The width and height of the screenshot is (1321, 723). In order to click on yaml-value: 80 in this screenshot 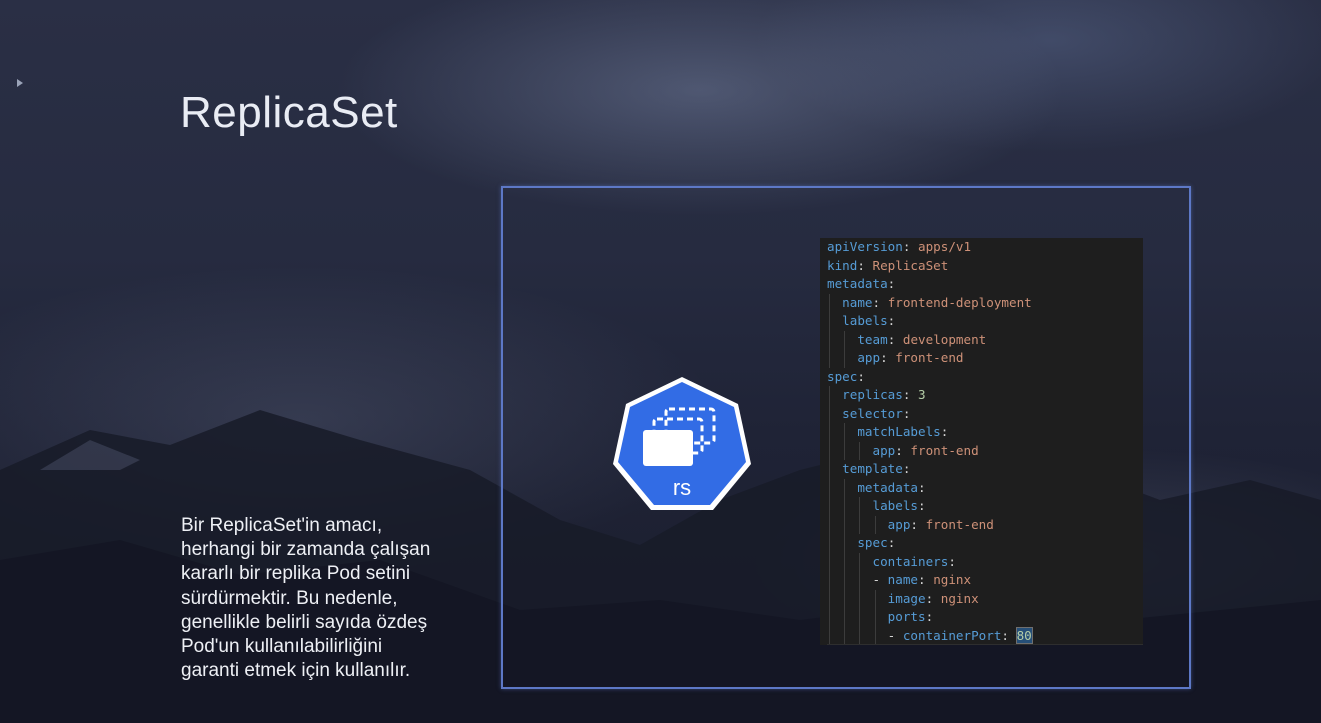, I will do `click(1024, 635)`.